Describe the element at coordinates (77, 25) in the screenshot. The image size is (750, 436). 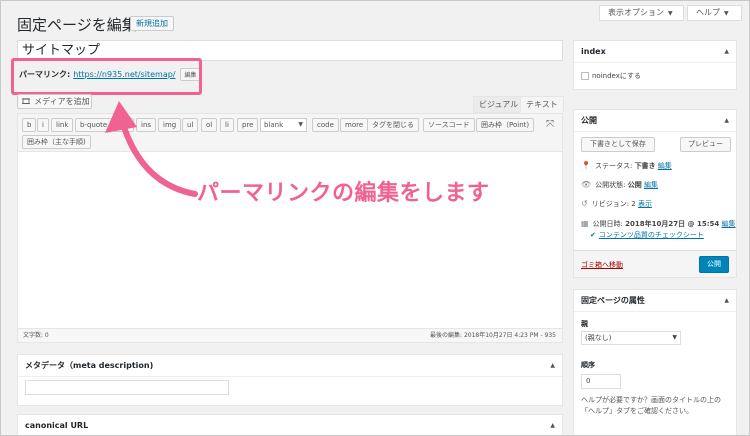
I see `page-title: 固定ページを編集` at that location.